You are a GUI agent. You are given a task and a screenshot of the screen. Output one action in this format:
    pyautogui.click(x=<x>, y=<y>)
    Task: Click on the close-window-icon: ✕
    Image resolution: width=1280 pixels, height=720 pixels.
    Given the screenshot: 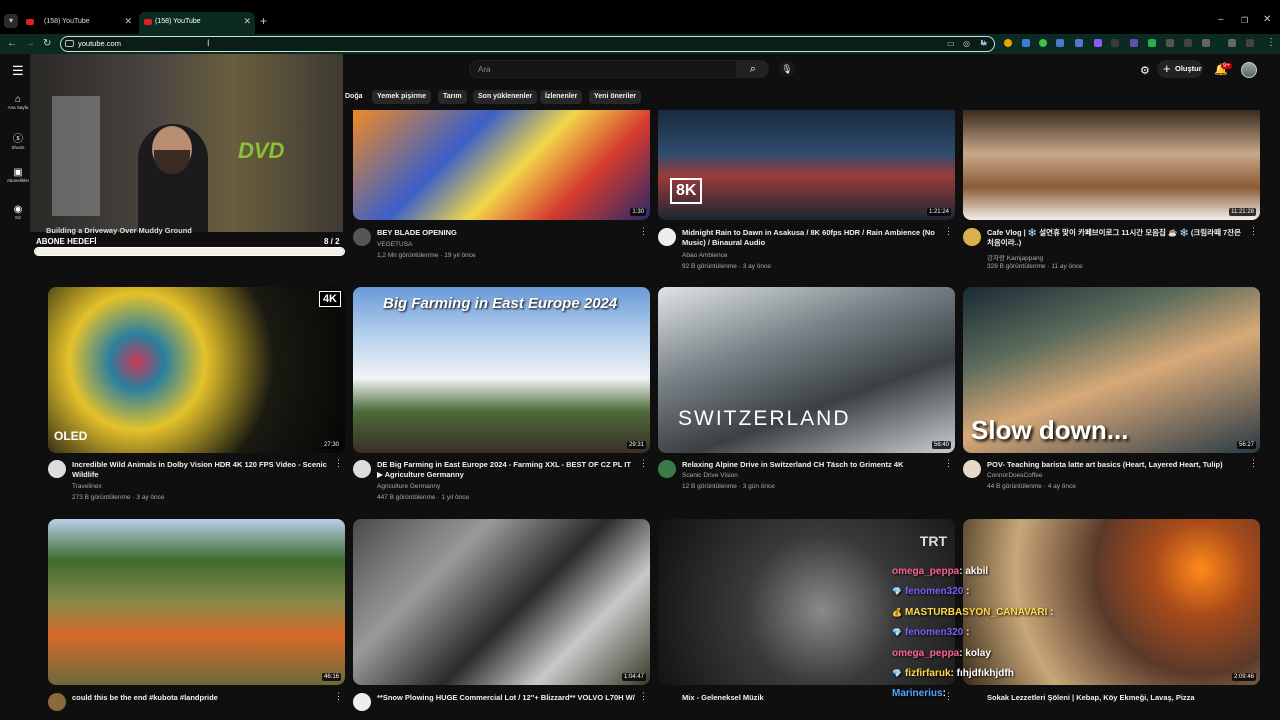 What is the action you would take?
    pyautogui.click(x=1267, y=19)
    